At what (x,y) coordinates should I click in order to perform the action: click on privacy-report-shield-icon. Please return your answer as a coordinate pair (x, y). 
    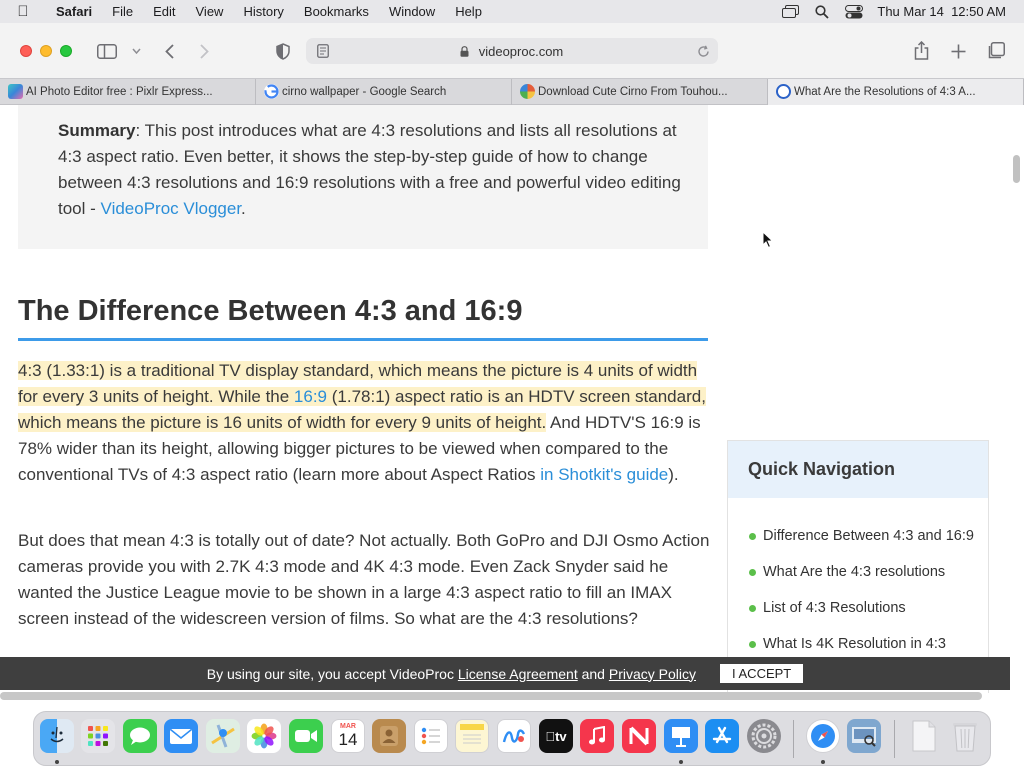
    Looking at the image, I should click on (283, 51).